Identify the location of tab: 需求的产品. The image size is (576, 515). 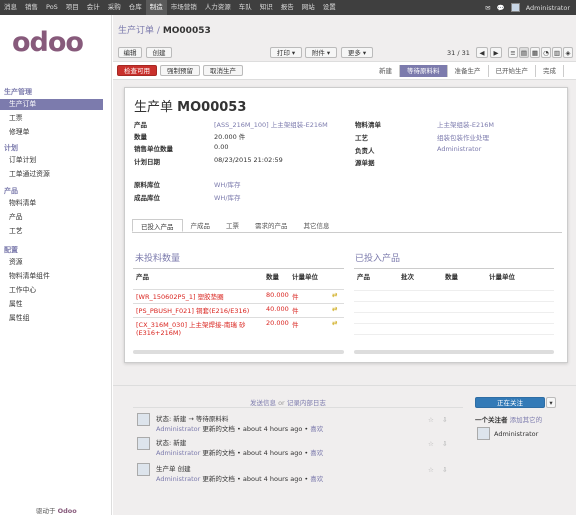
(271, 225).